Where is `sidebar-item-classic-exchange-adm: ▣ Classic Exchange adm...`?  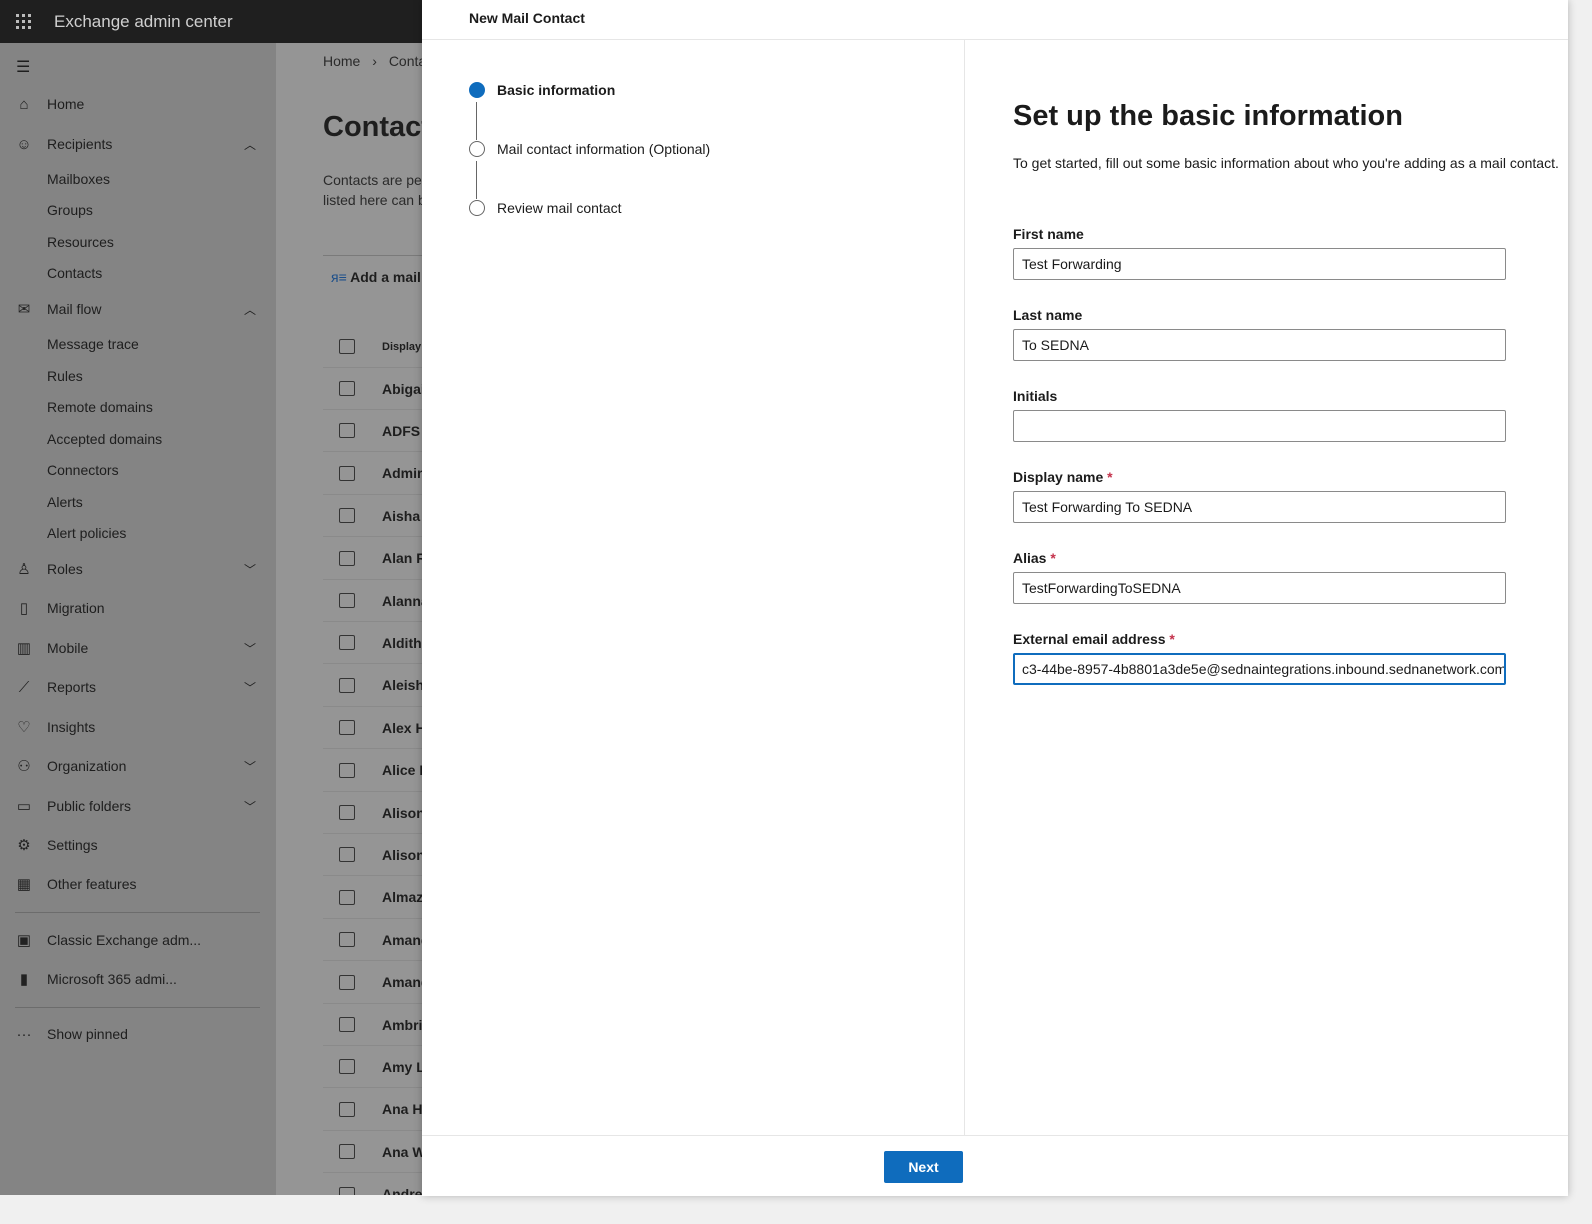
sidebar-item-classic-exchange-adm: ▣ Classic Exchange adm... is located at coordinates (138, 940).